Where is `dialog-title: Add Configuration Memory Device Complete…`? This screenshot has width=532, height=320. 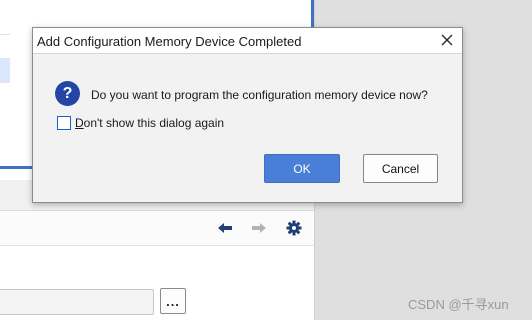 dialog-title: Add Configuration Memory Device Complete… is located at coordinates (169, 41).